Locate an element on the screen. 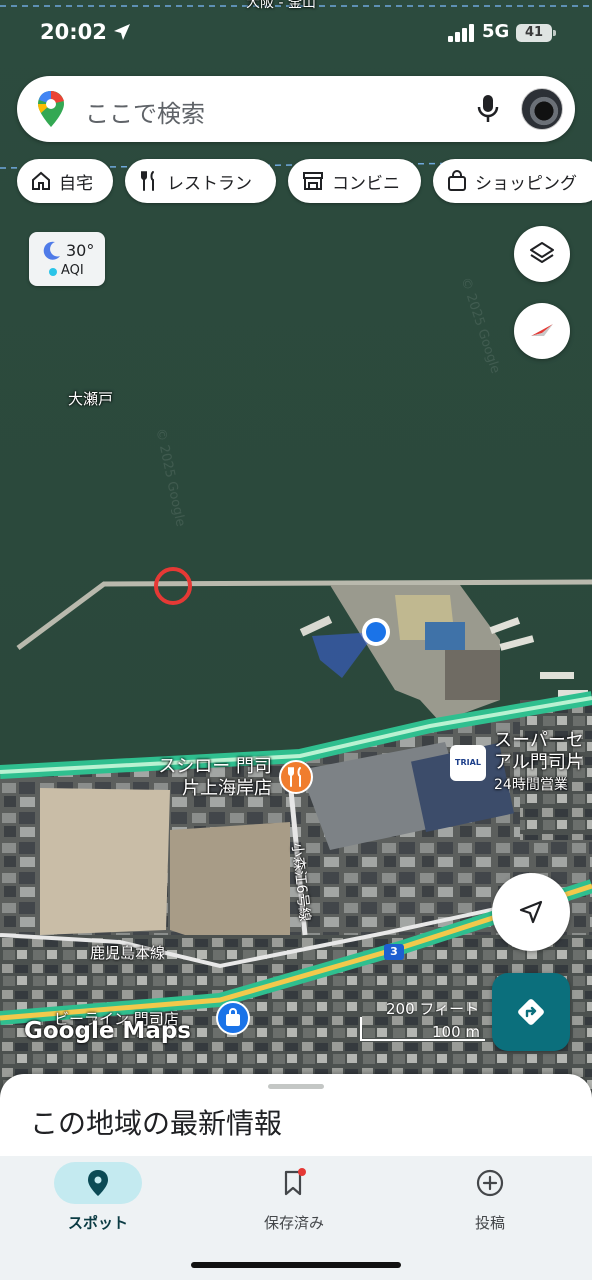 Image resolution: width=592 pixels, height=1280 pixels. compass-button is located at coordinates (542, 331).